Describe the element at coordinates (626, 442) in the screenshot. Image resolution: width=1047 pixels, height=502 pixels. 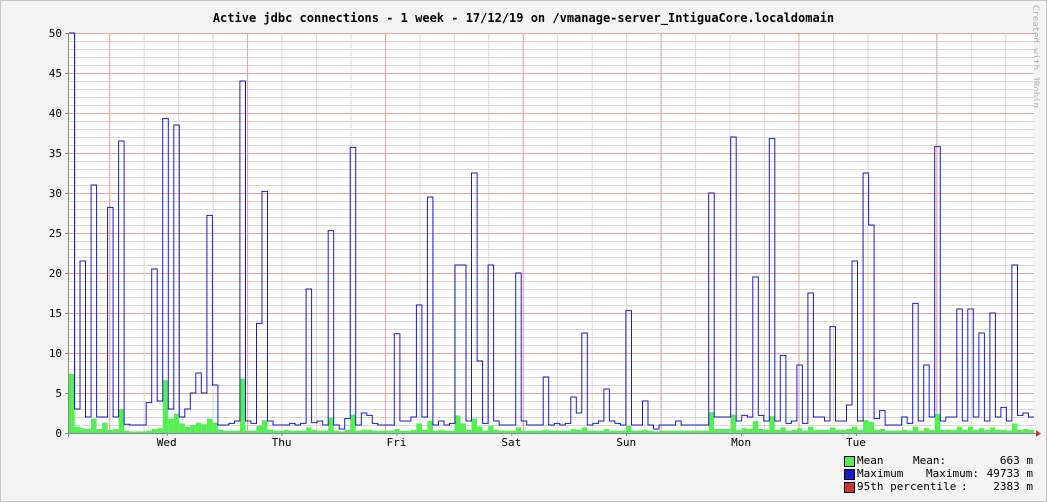
I see `x-tick-label: Sun` at that location.